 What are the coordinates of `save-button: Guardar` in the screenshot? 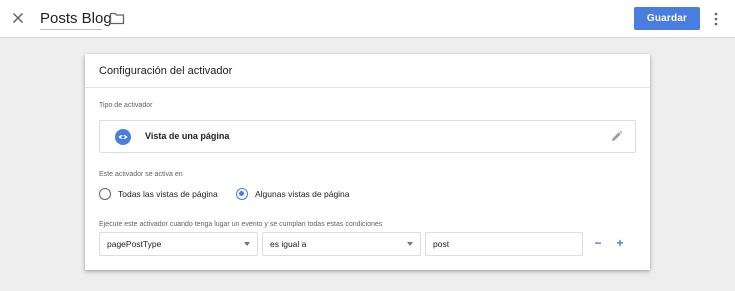 It's located at (667, 18).